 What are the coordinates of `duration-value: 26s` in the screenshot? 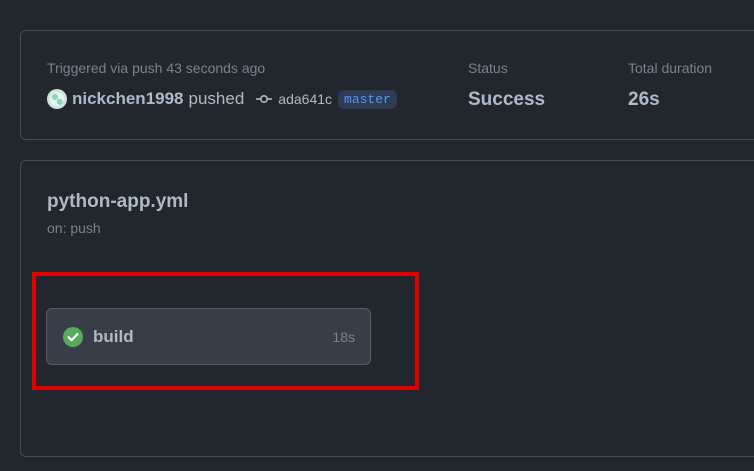 It's located at (644, 99).